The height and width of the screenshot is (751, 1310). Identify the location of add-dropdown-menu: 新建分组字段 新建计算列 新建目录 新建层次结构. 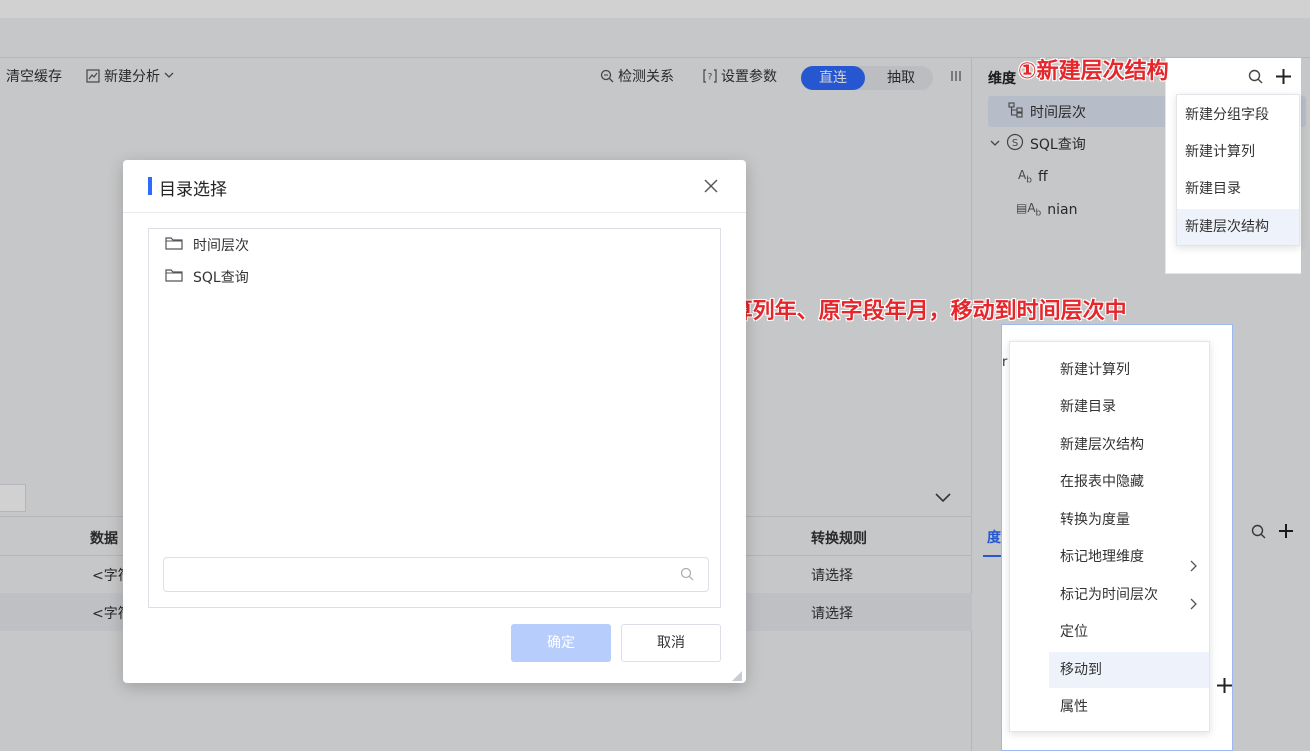
(1238, 170).